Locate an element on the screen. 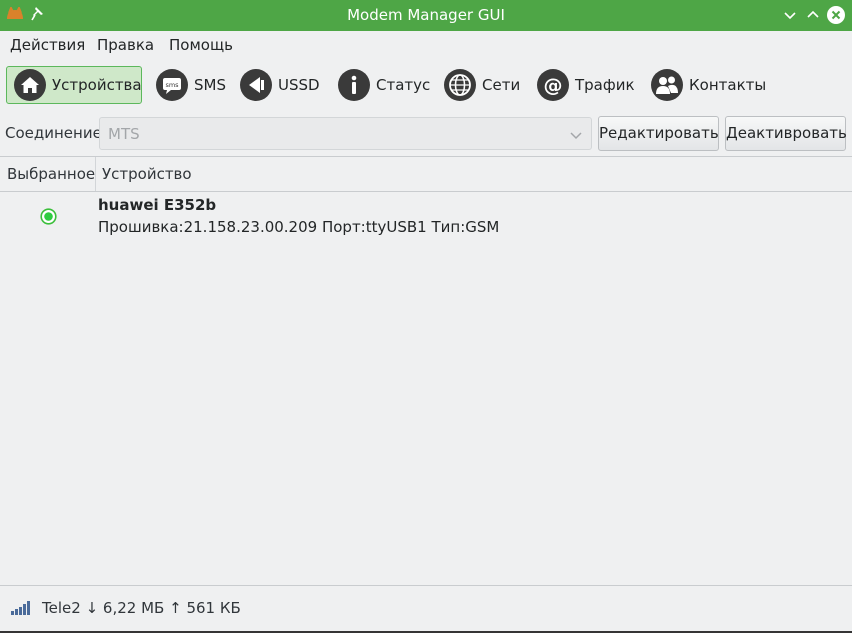  window-title: Modem Manager GUI is located at coordinates (426, 15).